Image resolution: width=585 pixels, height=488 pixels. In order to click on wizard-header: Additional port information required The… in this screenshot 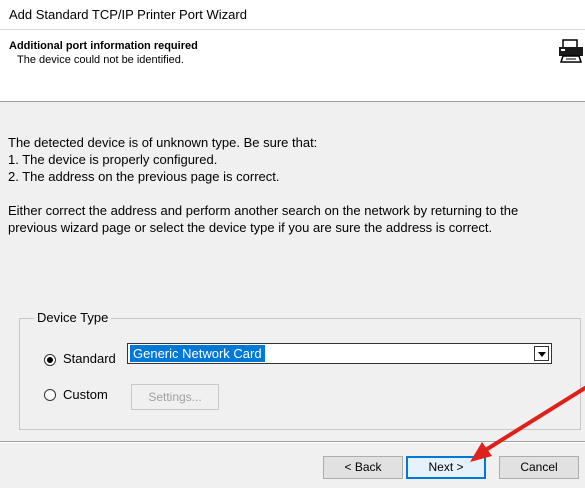, I will do `click(292, 66)`.